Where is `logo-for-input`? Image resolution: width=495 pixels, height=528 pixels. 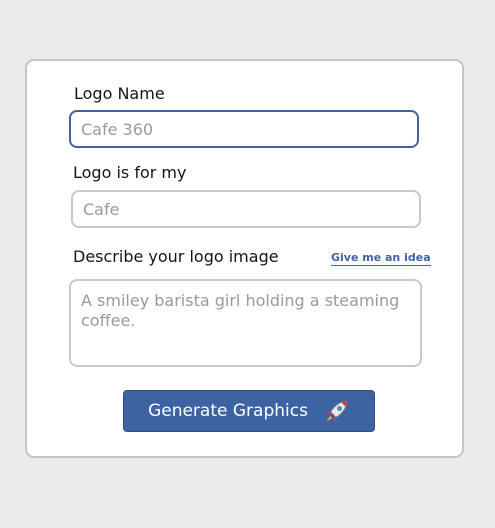 logo-for-input is located at coordinates (246, 209).